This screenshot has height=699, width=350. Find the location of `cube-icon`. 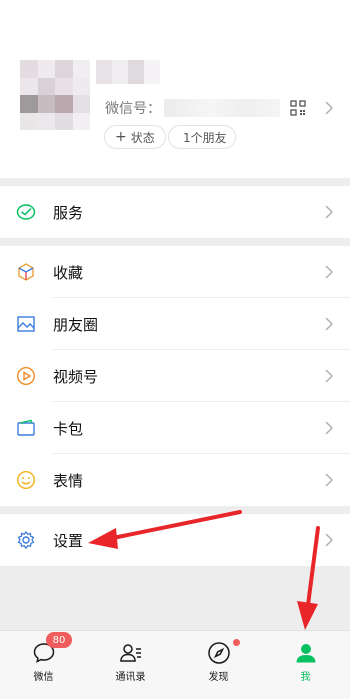

cube-icon is located at coordinates (26, 272).